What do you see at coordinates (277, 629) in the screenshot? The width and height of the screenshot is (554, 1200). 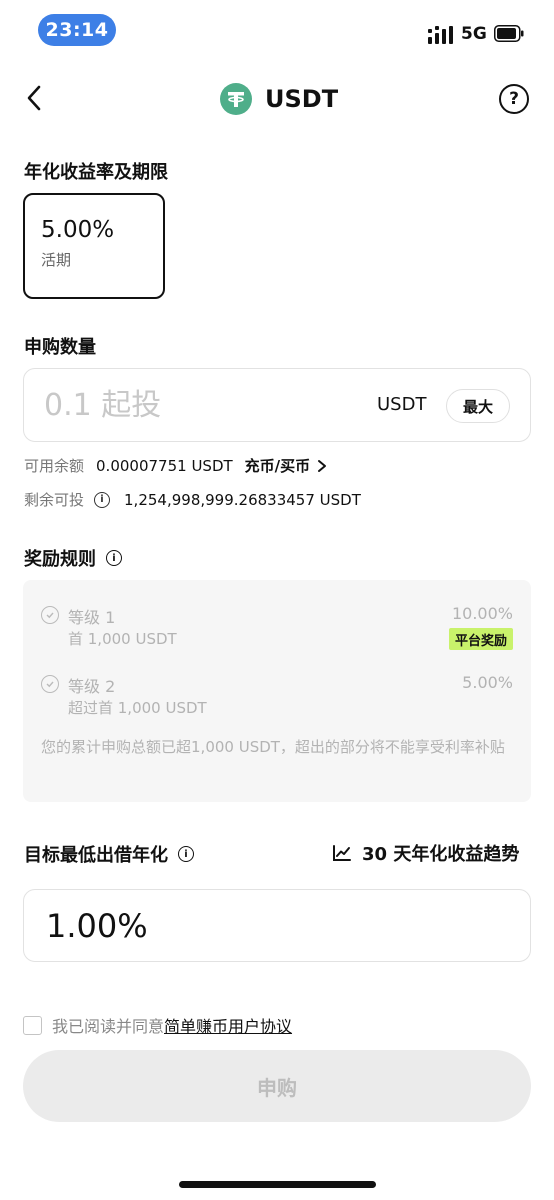 I see `reward-tier: 等级 1 首 1,000 USDT 10.00% 平台奖励` at bounding box center [277, 629].